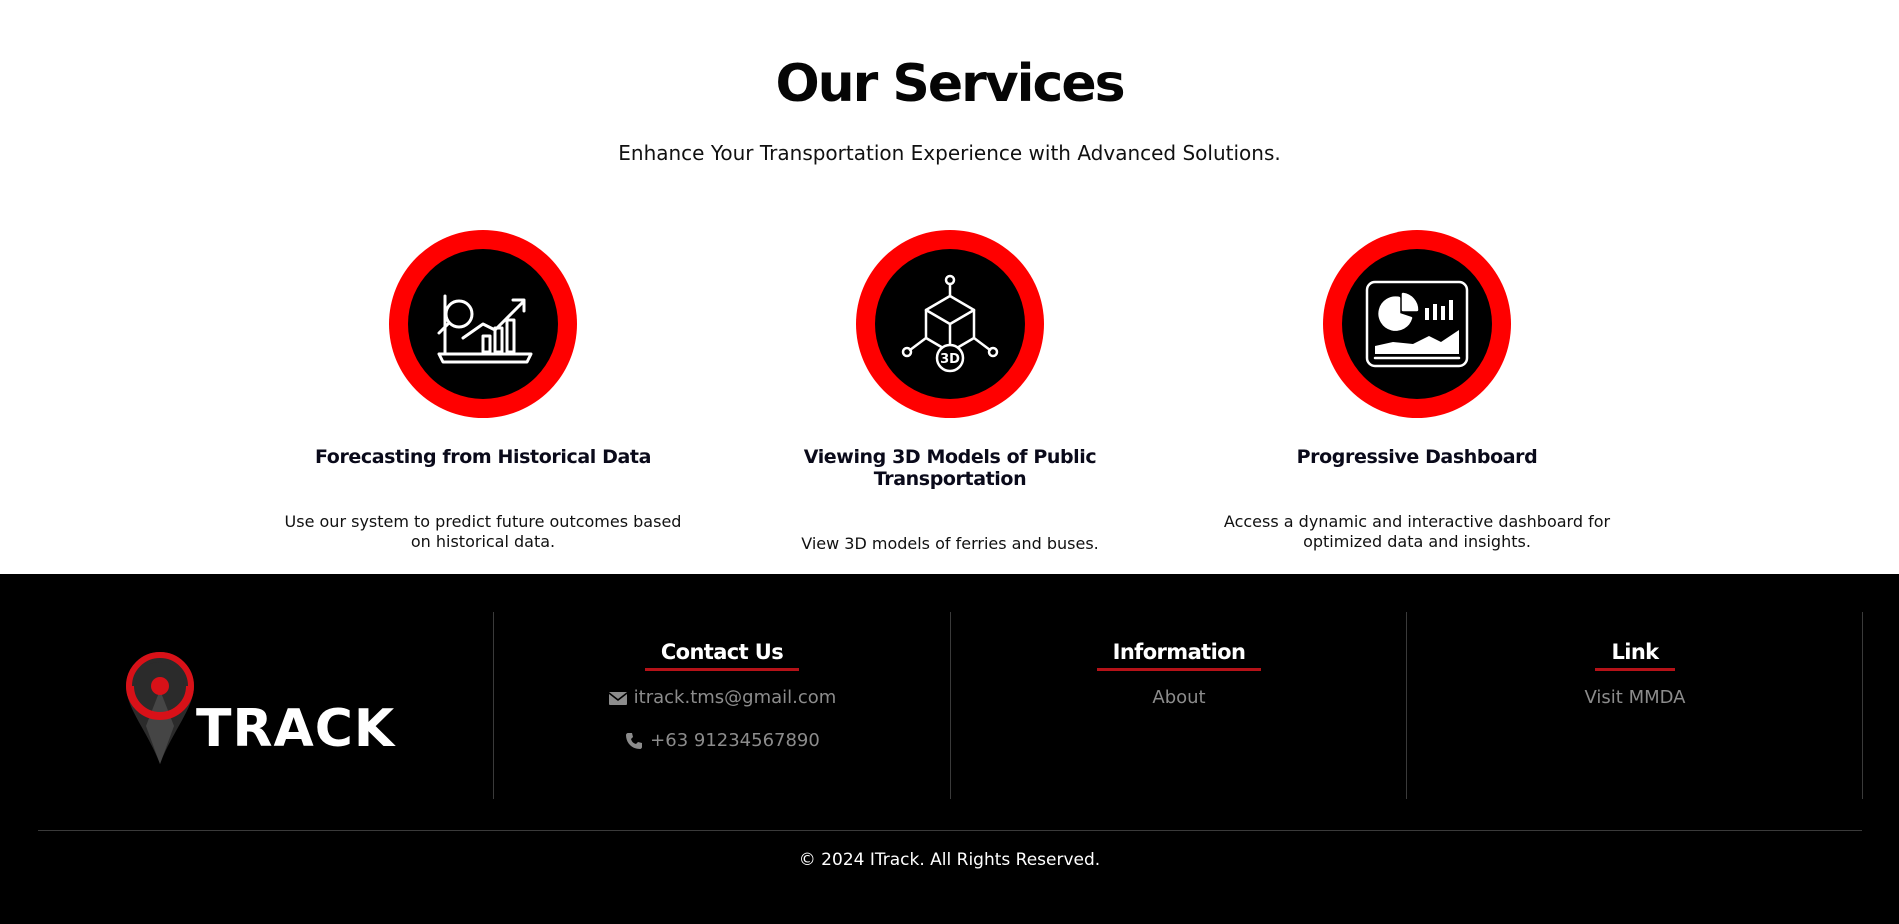  Describe the element at coordinates (1417, 457) in the screenshot. I see `service-card-title: Progressive Dashboard` at that location.